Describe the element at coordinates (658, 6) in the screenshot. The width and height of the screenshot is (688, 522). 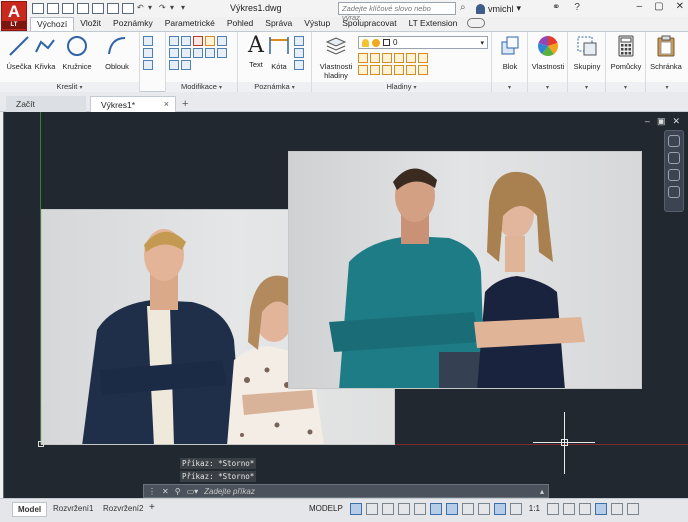
I see `maximize-icon: ▢` at that location.